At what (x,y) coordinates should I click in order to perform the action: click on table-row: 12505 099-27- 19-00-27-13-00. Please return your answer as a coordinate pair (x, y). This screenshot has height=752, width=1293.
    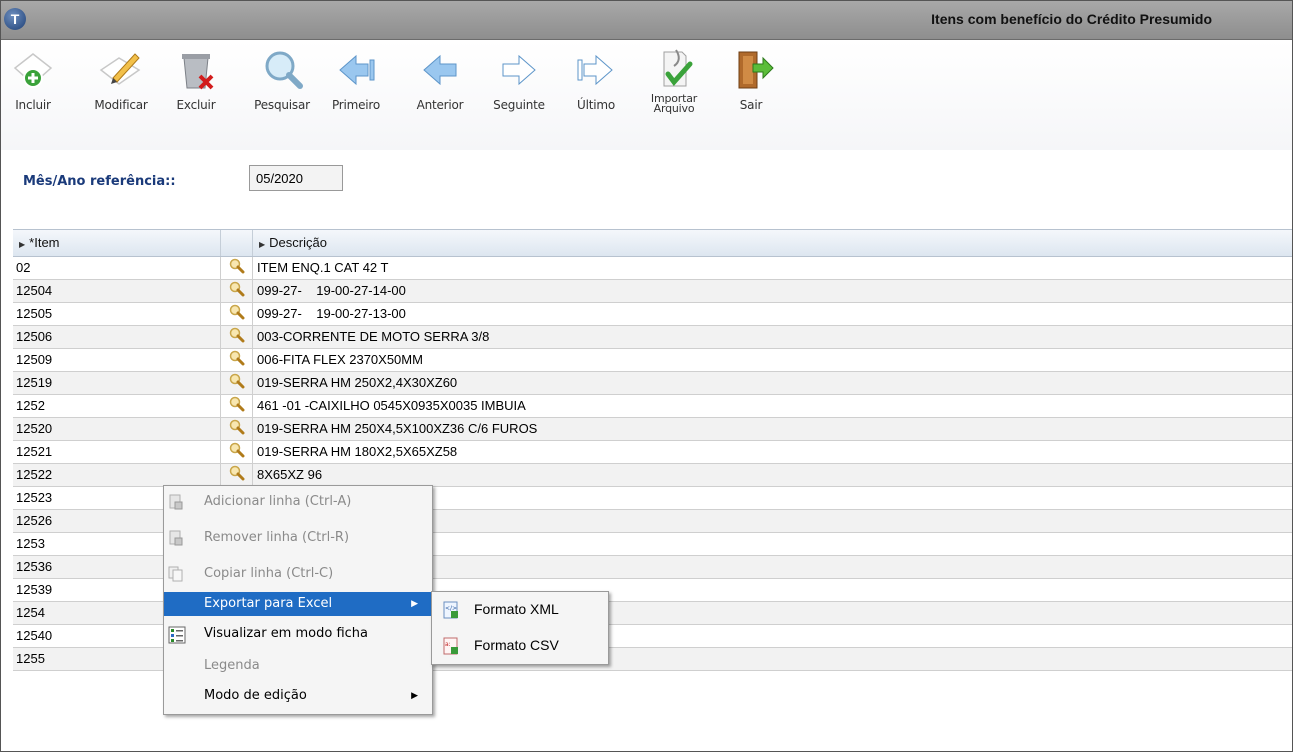
    Looking at the image, I should click on (652, 314).